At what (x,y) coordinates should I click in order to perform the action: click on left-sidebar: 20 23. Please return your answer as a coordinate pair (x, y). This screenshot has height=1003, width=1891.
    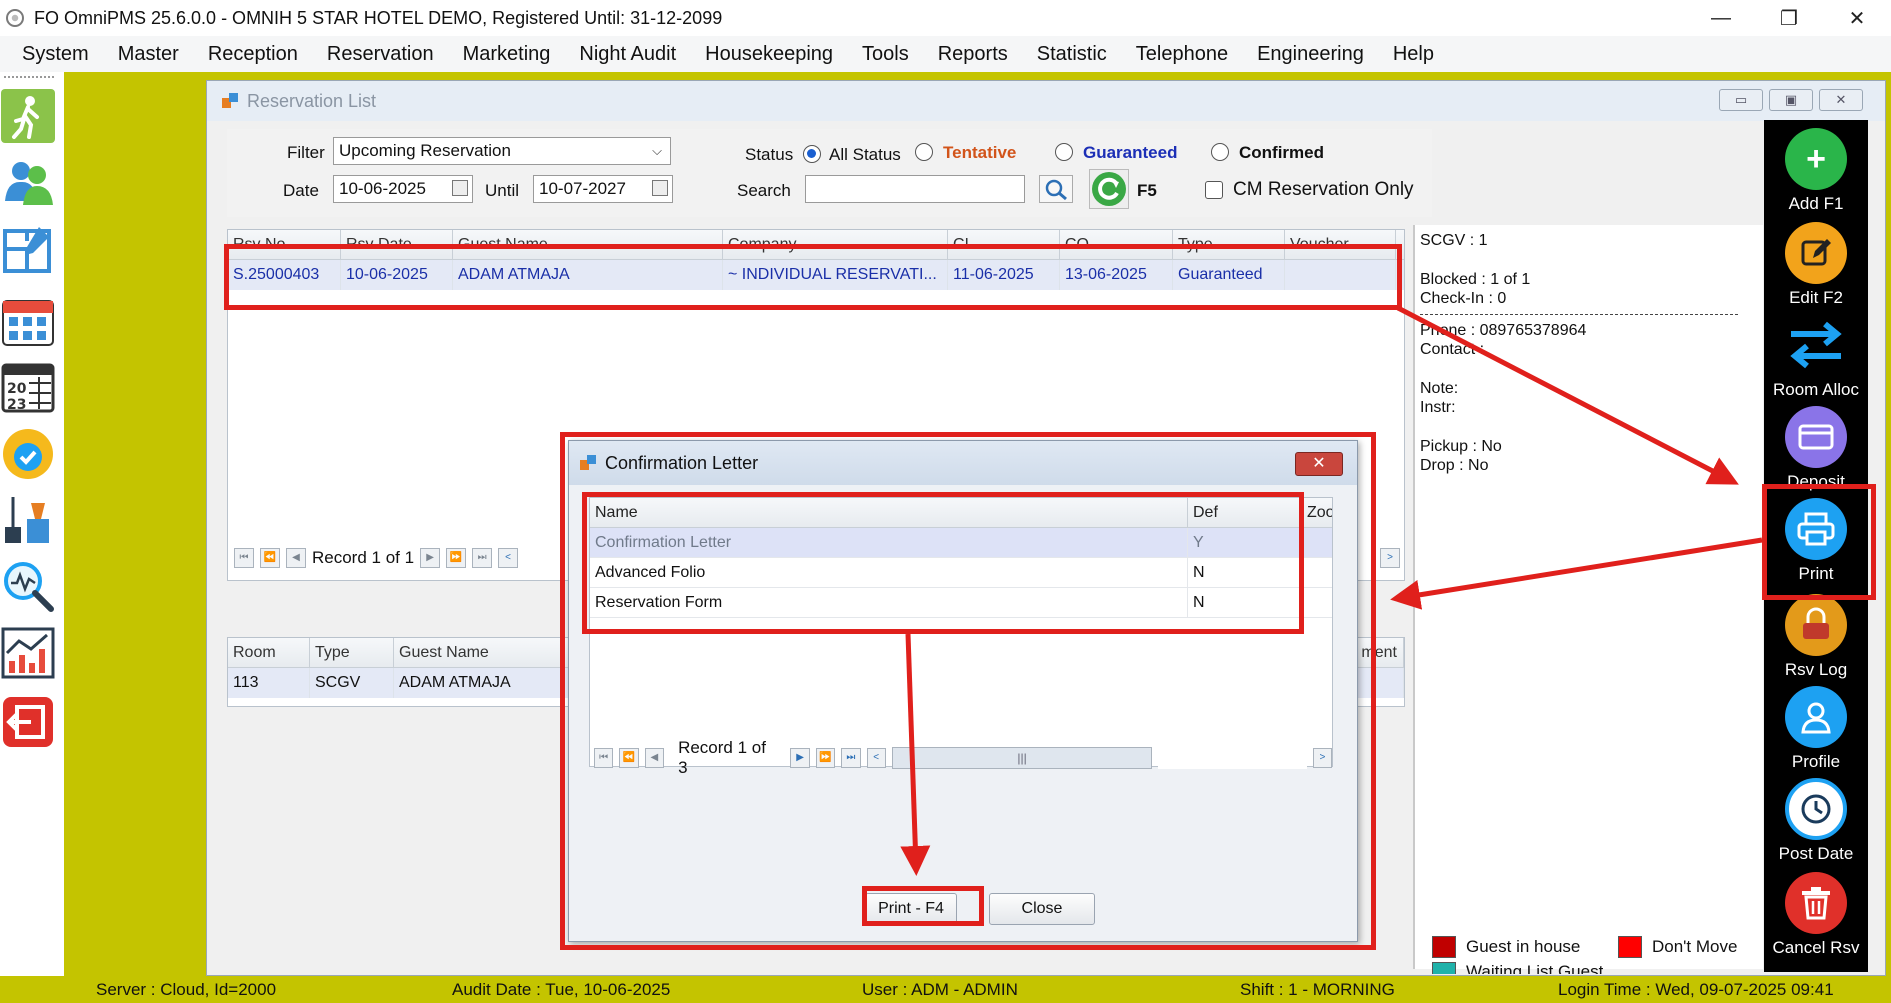
    Looking at the image, I should click on (32, 524).